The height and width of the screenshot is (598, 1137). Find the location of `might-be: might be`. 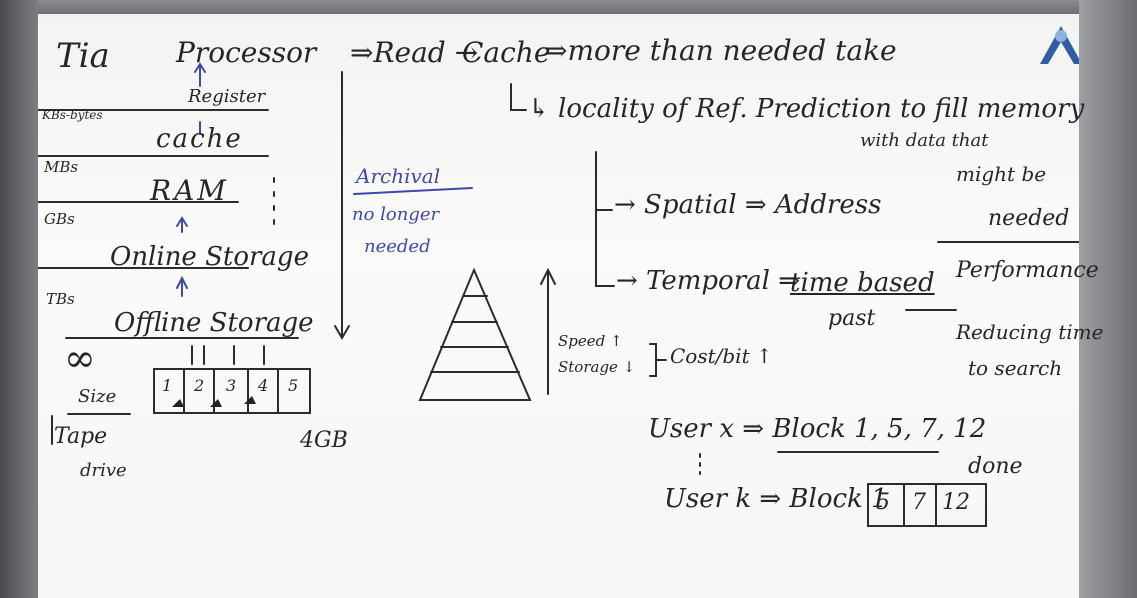

might-be: might be is located at coordinates (1001, 174).